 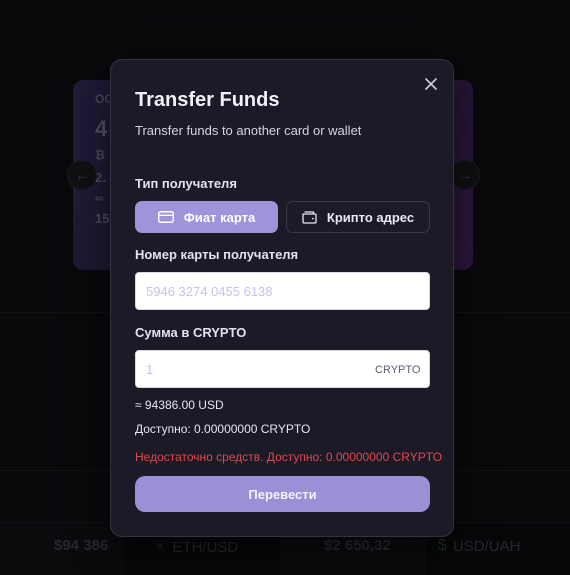 I want to click on recipient-type-label: Тип получателя, so click(x=186, y=183).